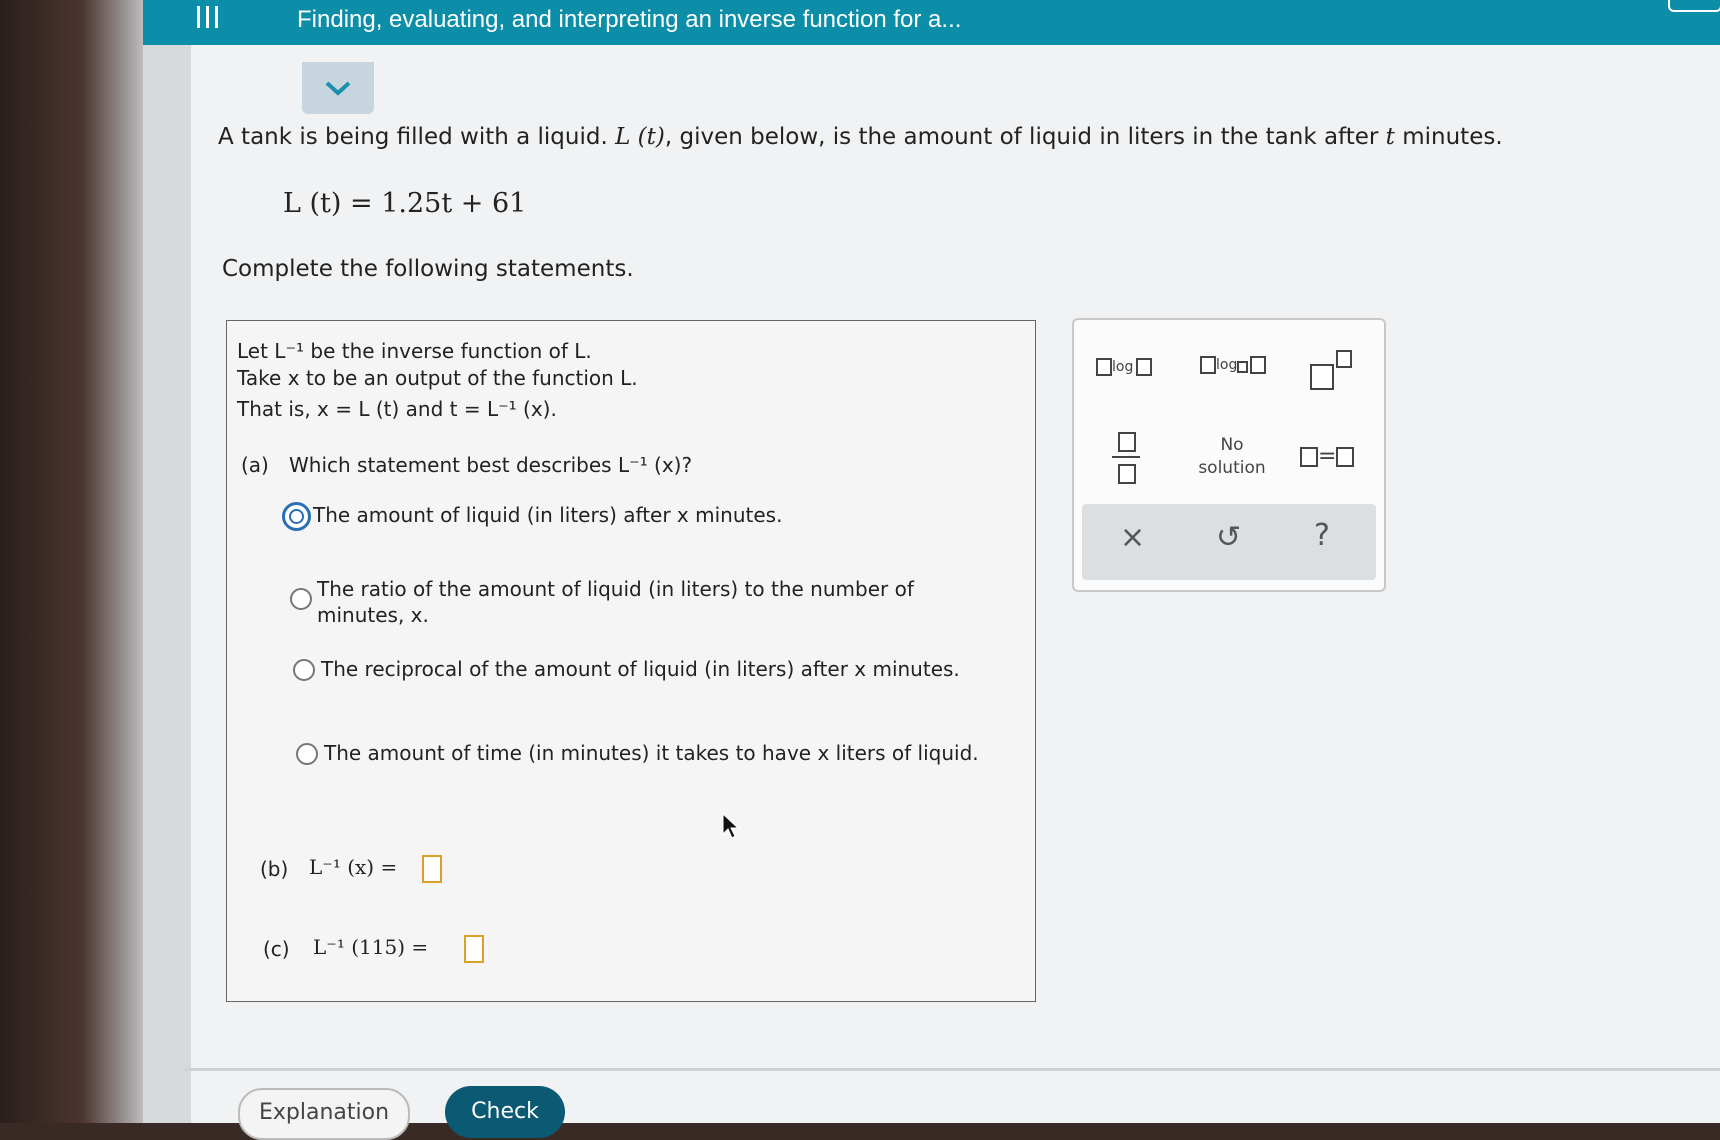 The image size is (1720, 1140). Describe the element at coordinates (1228, 537) in the screenshot. I see `undo-icon: ↺` at that location.